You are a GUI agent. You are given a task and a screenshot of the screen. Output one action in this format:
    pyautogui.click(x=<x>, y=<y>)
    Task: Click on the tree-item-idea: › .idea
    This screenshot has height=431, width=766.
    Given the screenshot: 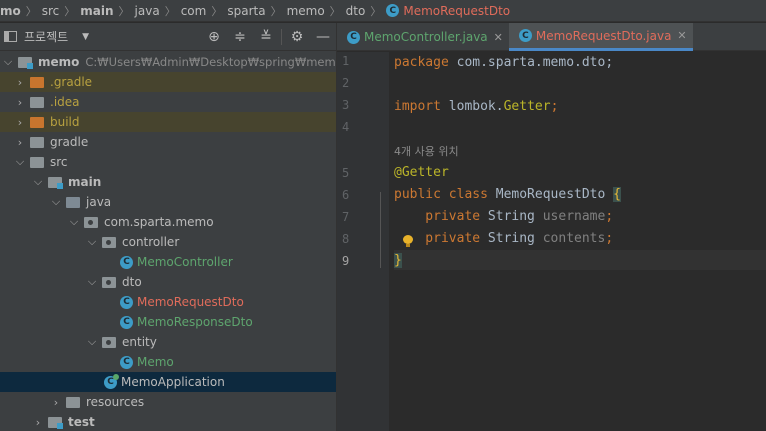 What is the action you would take?
    pyautogui.click(x=168, y=102)
    